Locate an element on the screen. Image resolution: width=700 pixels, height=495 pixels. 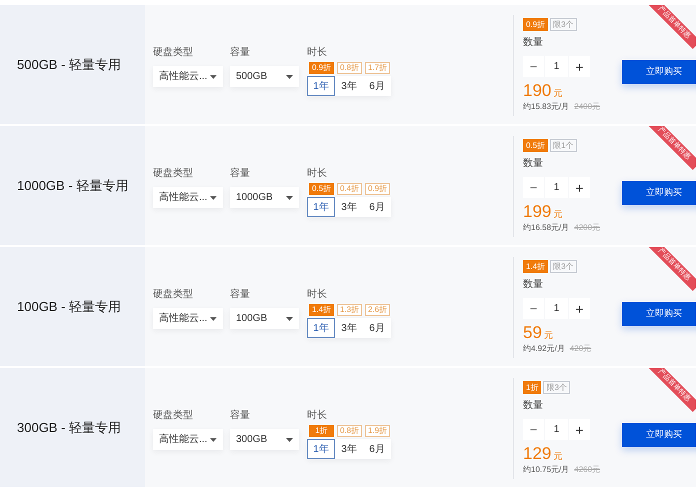
product-title: 100GB - 轻量专用 is located at coordinates (69, 307).